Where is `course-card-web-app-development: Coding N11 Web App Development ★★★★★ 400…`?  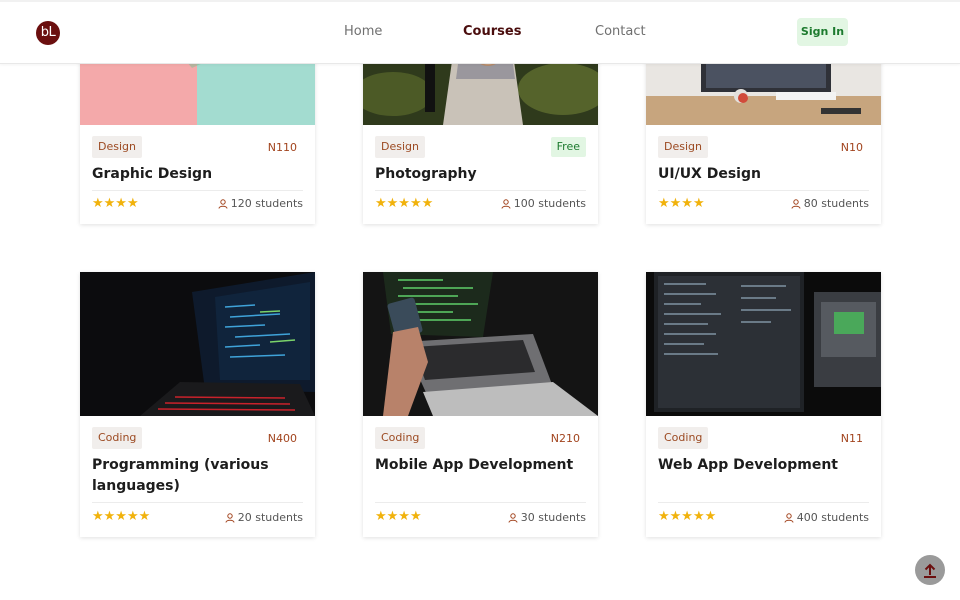 course-card-web-app-development: Coding N11 Web App Development ★★★★★ 400… is located at coordinates (763, 404).